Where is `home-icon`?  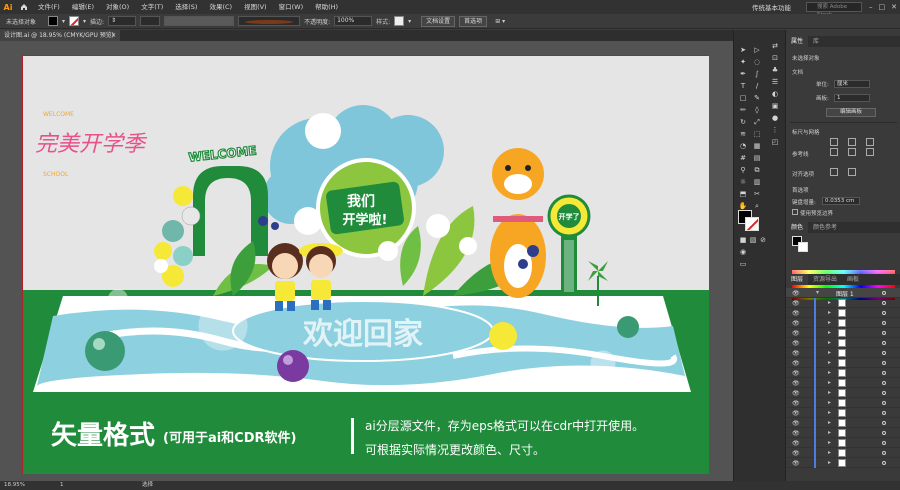
home-icon is located at coordinates (24, 7).